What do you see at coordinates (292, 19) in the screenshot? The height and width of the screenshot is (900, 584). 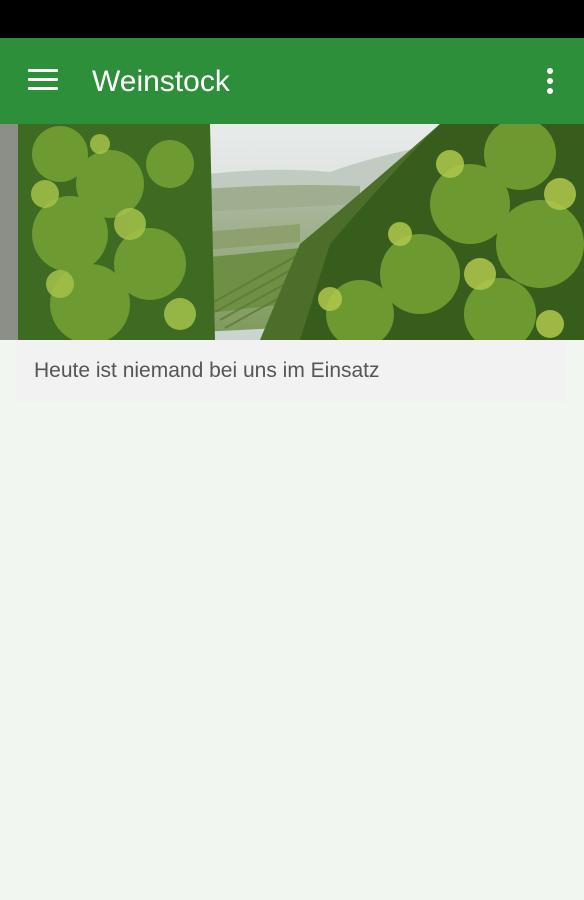 I see `status-bar` at bounding box center [292, 19].